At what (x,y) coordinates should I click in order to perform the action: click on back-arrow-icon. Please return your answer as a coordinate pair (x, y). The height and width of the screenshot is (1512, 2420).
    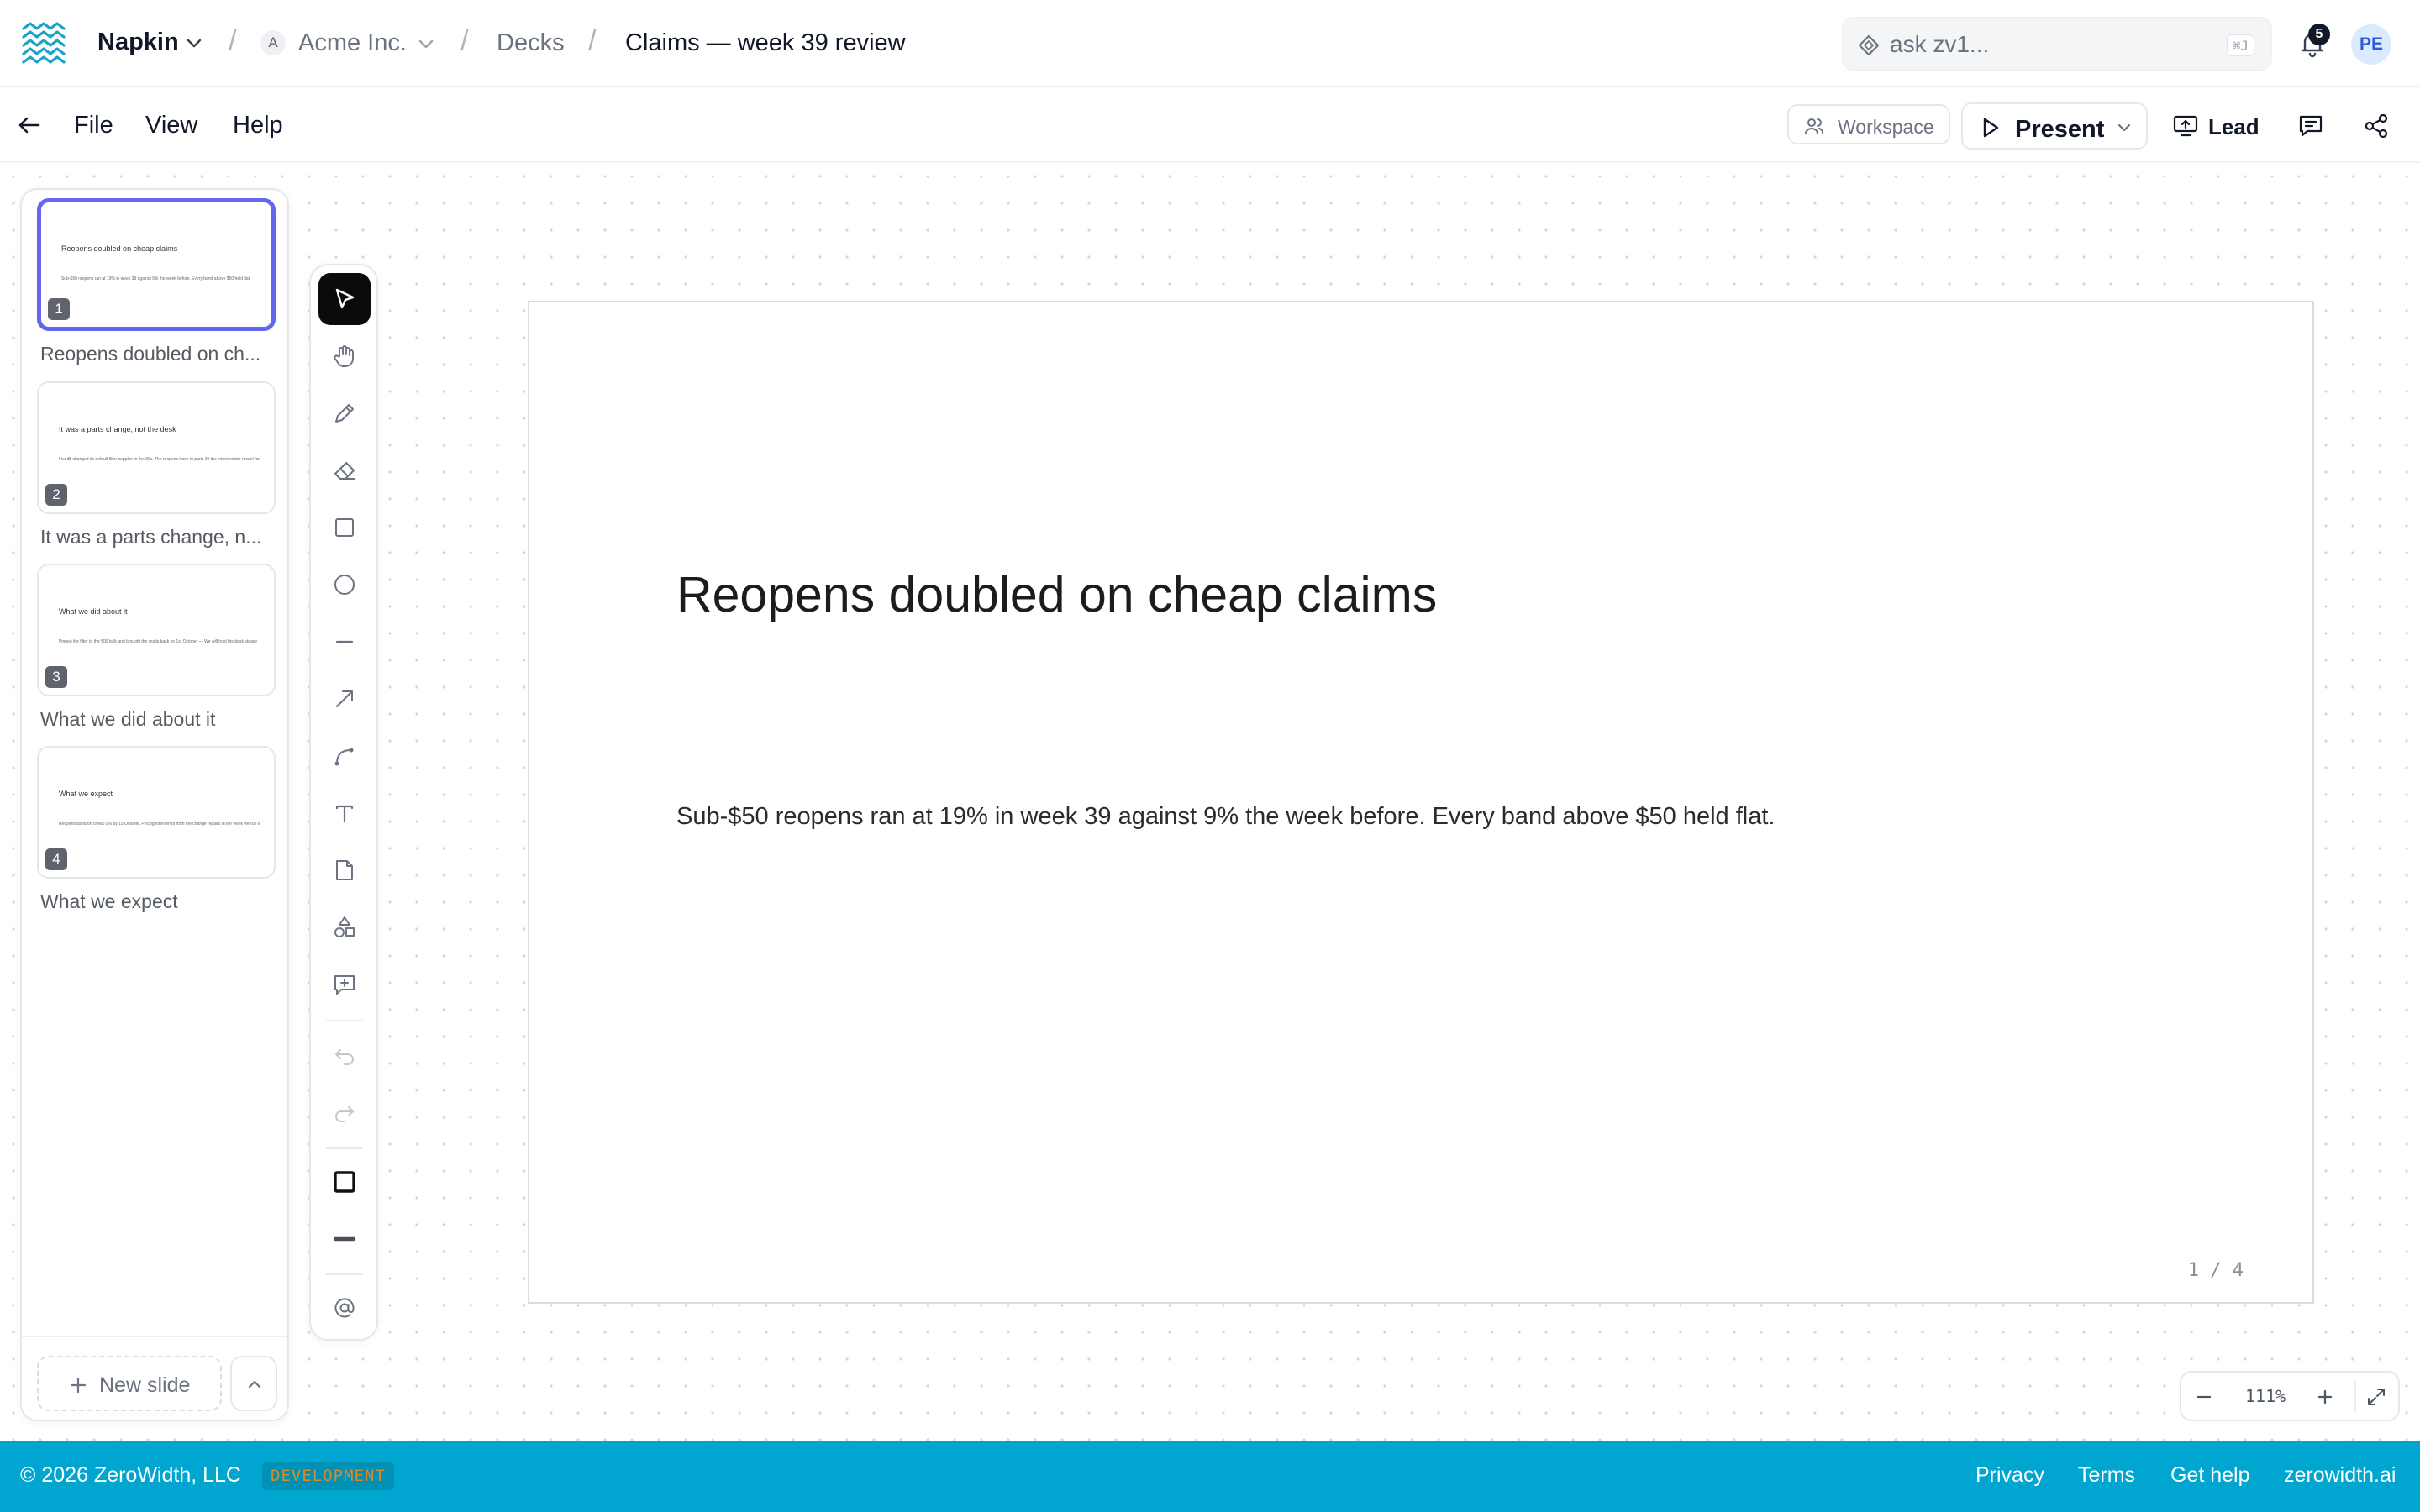
    Looking at the image, I should click on (29, 125).